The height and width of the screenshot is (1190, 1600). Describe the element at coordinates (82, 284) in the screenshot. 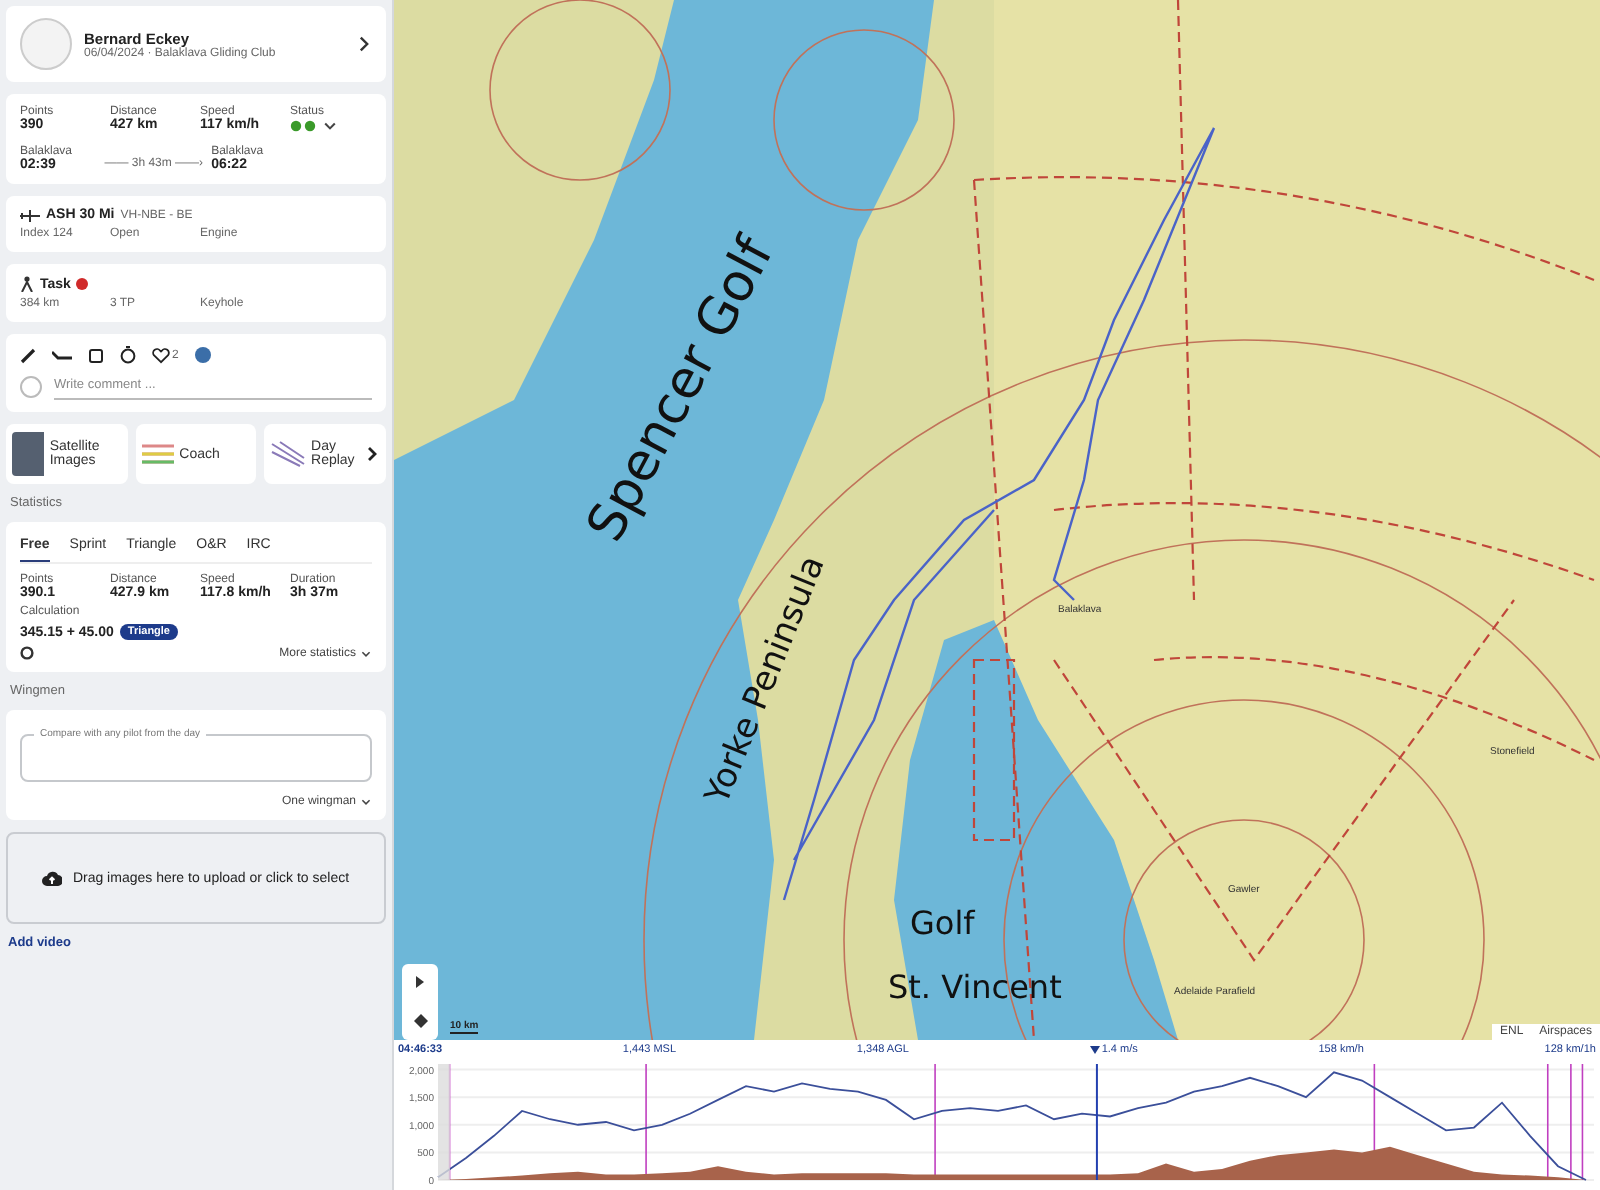

I see `status-dot-icon` at that location.